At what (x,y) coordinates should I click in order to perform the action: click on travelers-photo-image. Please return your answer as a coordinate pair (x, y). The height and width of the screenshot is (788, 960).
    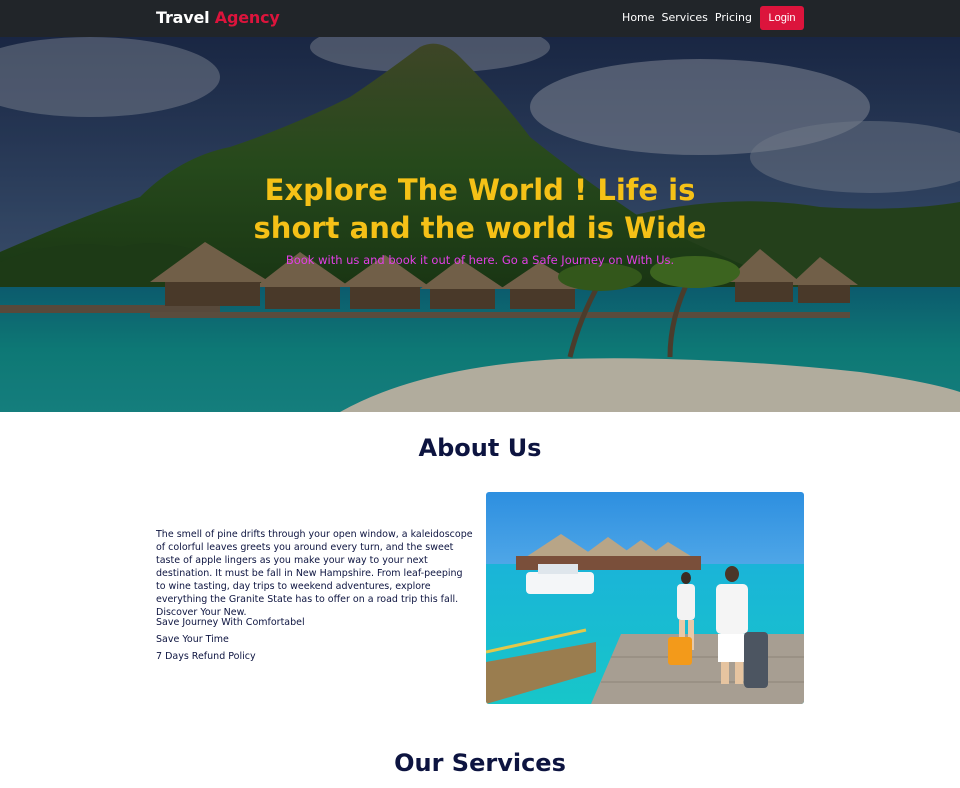
    Looking at the image, I should click on (645, 598).